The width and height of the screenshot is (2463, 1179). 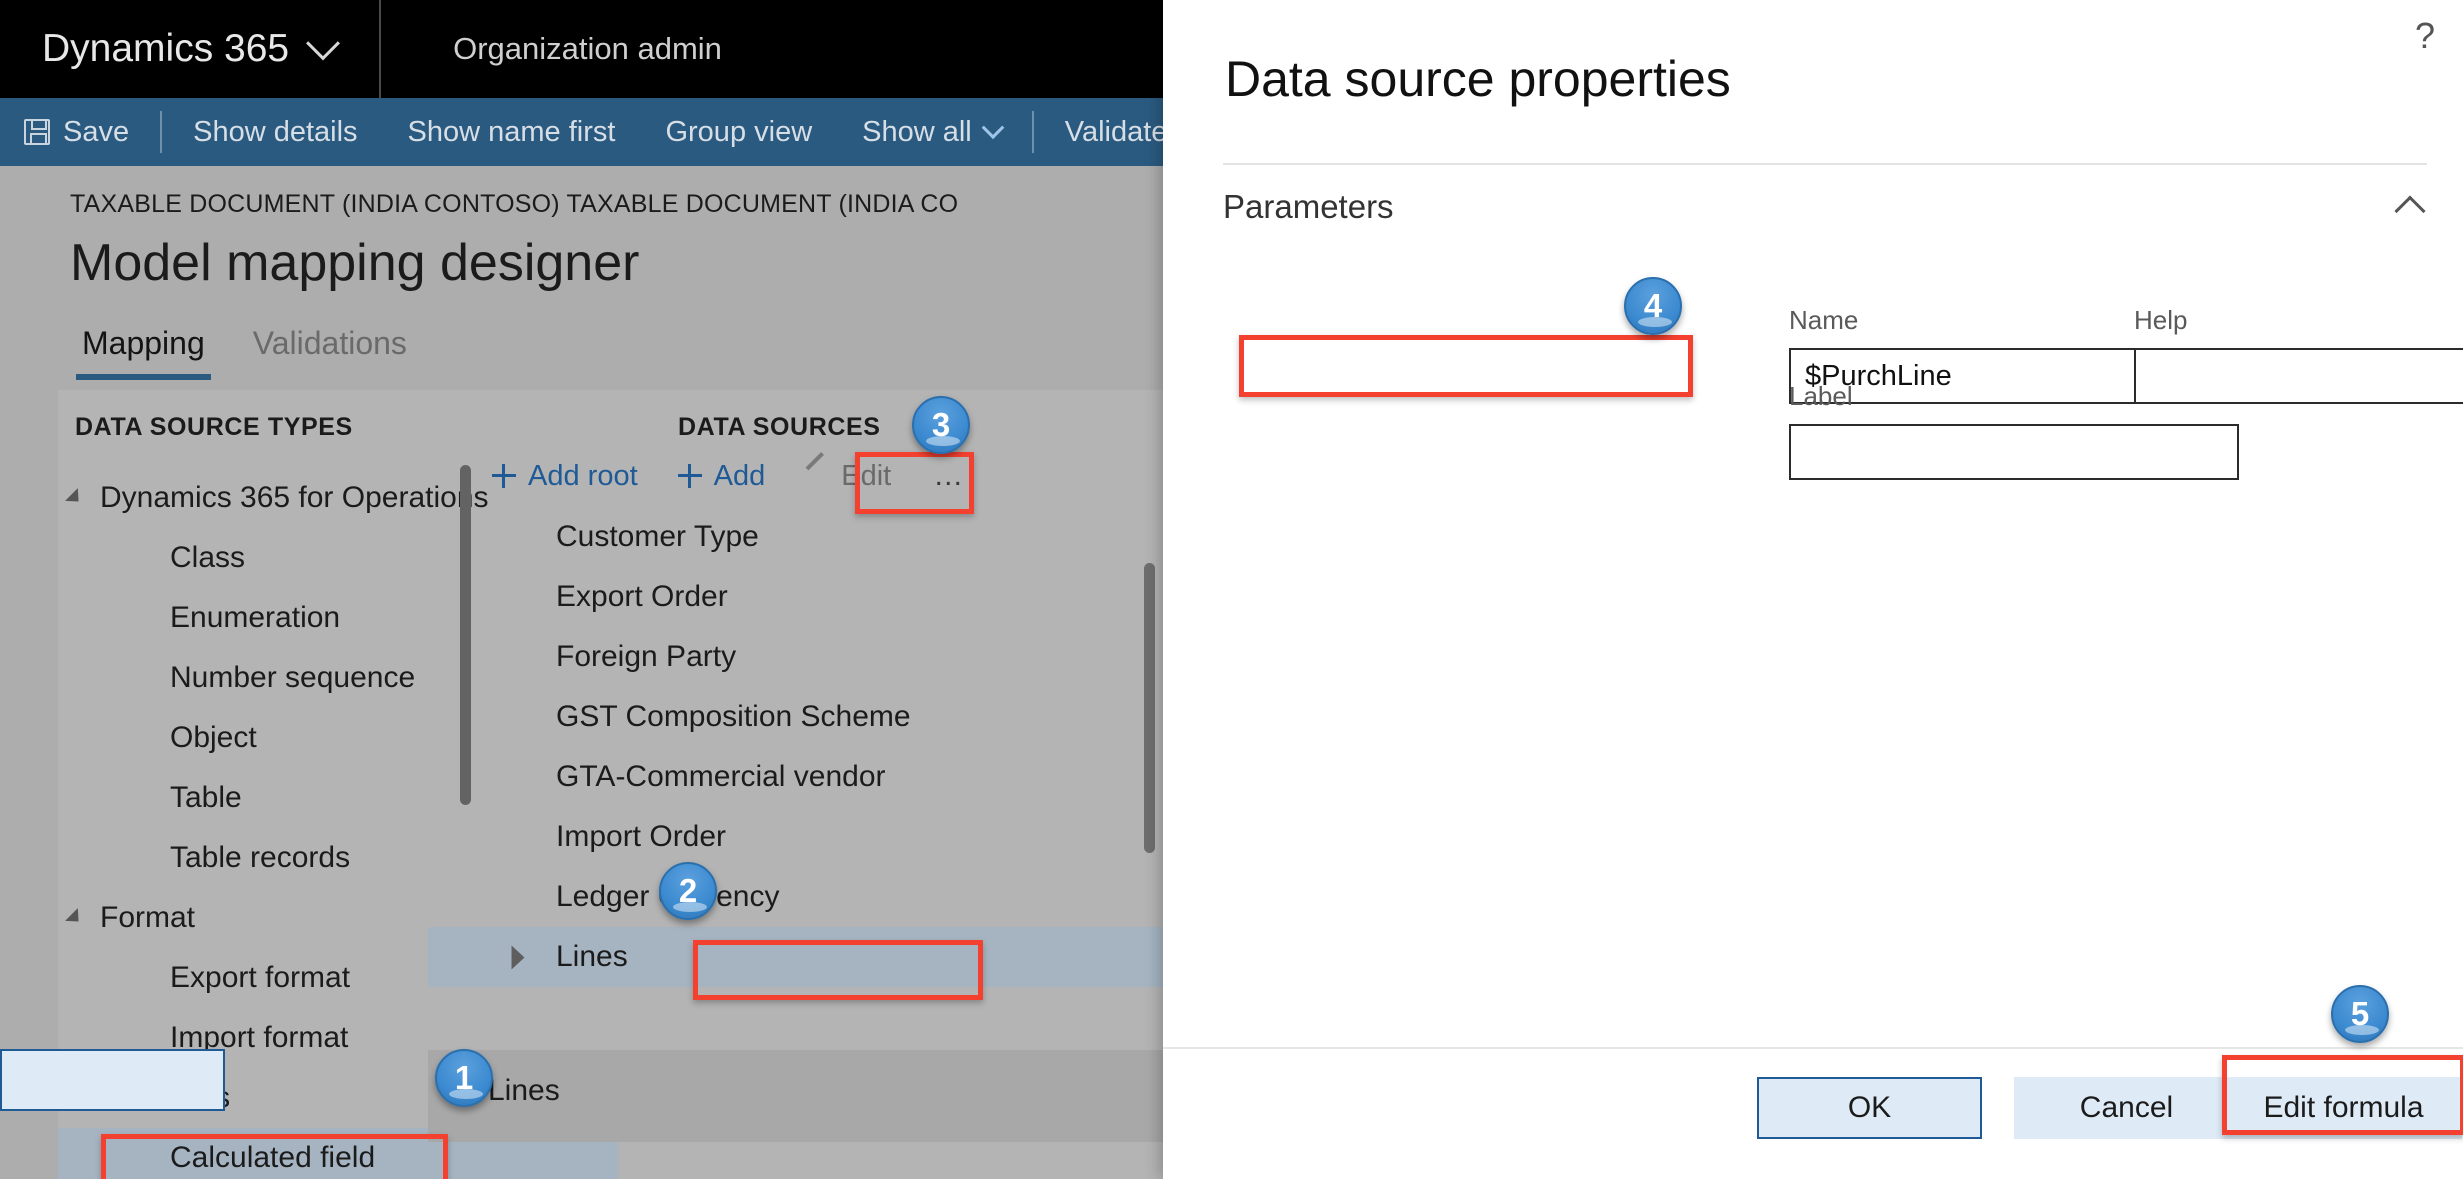 What do you see at coordinates (721, 776) in the screenshot?
I see `list-item-label: GTA-Commercial vendor` at bounding box center [721, 776].